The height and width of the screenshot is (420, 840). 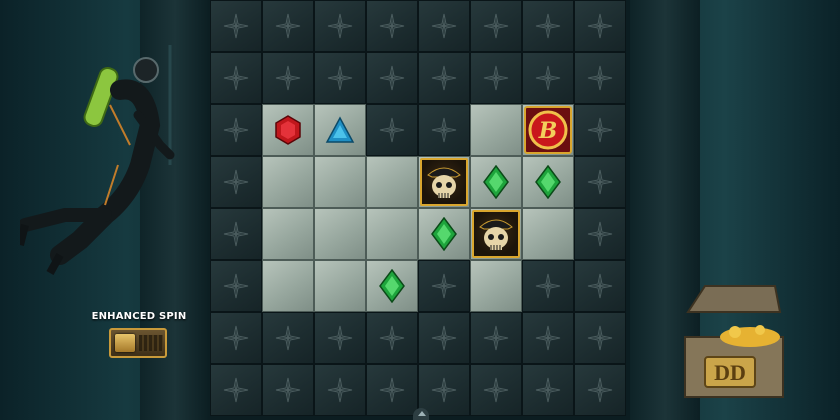 I want to click on bonus-letter: B, so click(x=548, y=131).